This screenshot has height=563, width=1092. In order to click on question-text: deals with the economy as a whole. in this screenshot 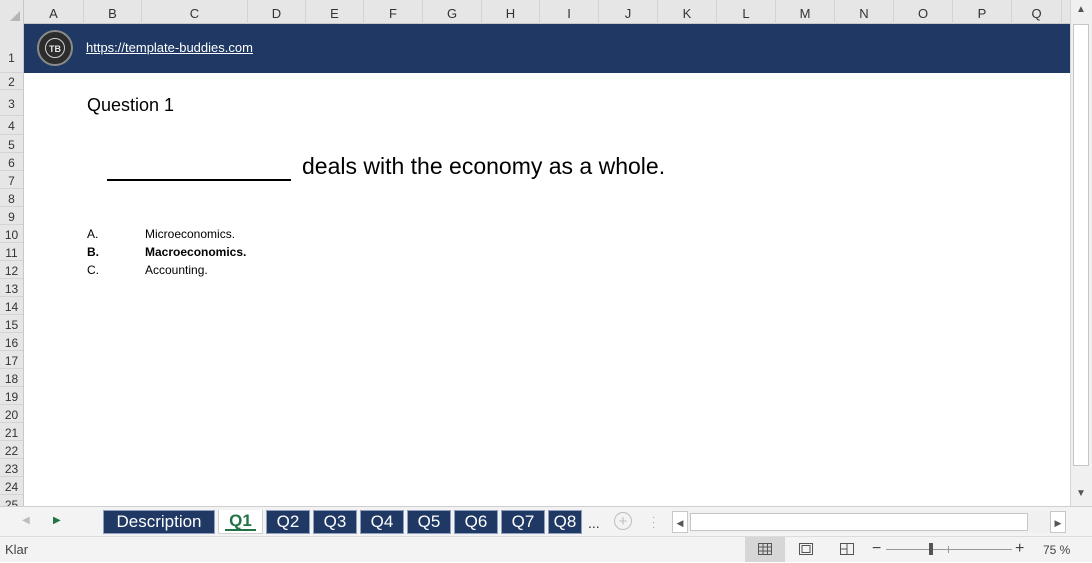, I will do `click(484, 166)`.